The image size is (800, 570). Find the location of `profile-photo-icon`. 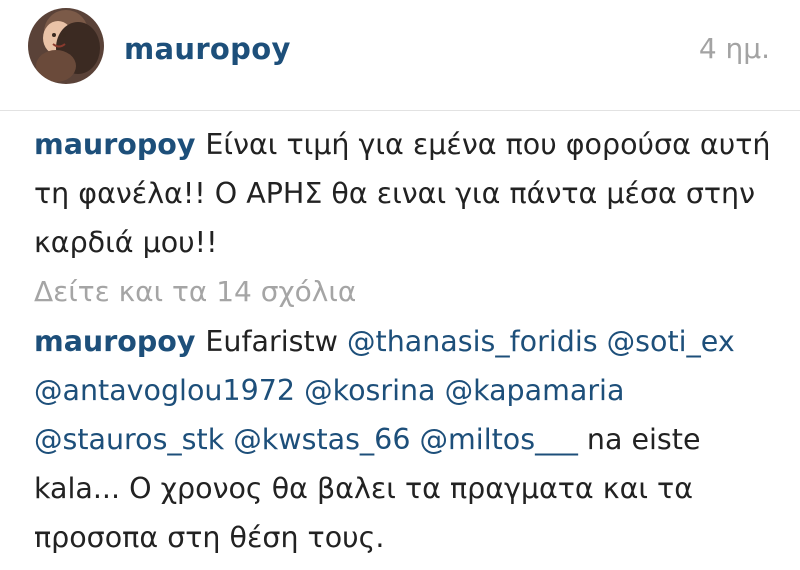

profile-photo-icon is located at coordinates (66, 46).